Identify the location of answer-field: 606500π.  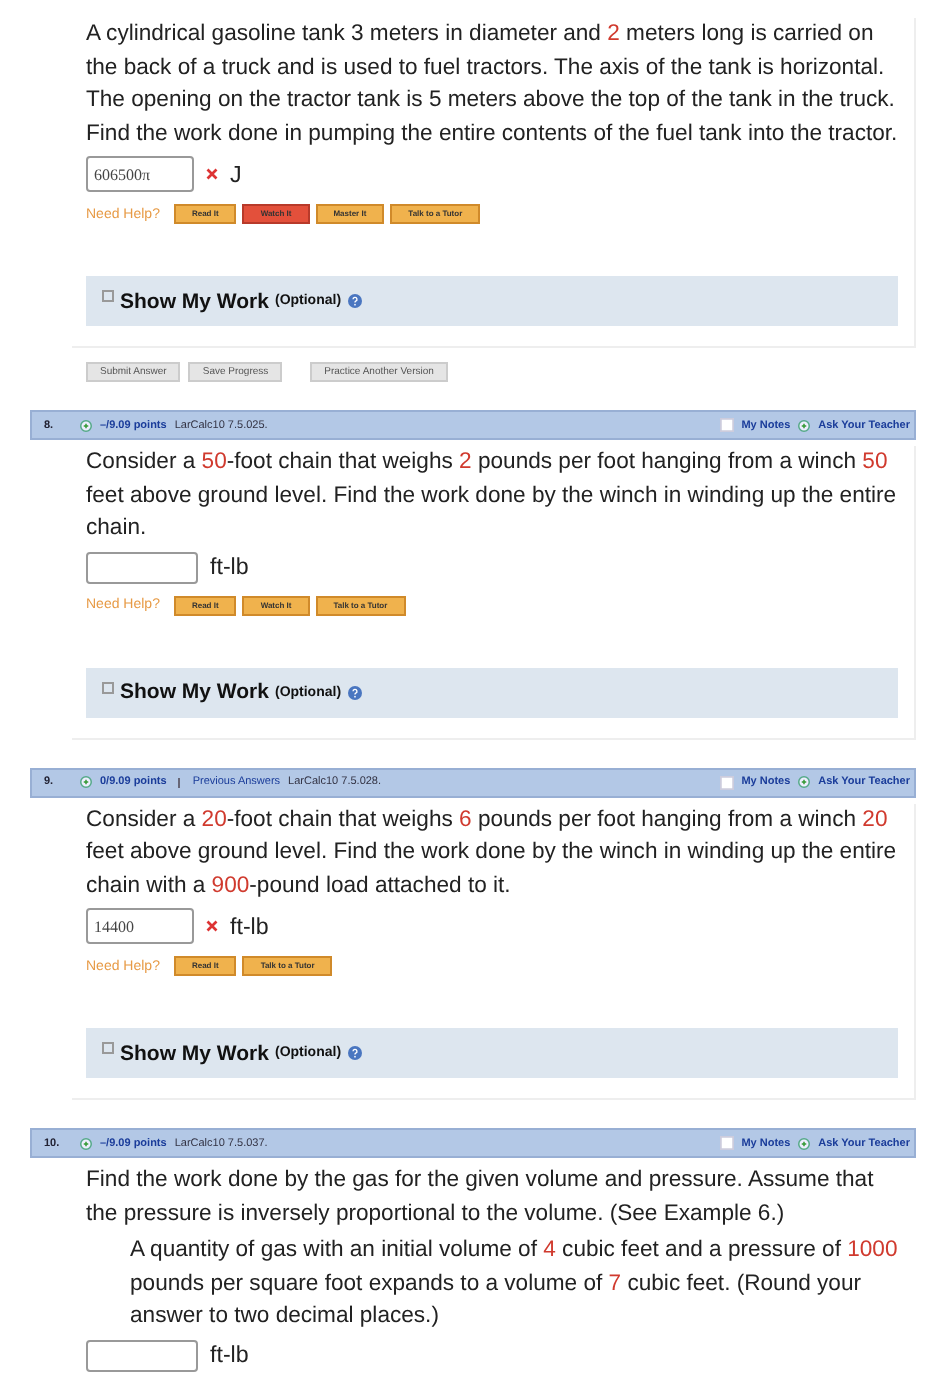
(140, 174).